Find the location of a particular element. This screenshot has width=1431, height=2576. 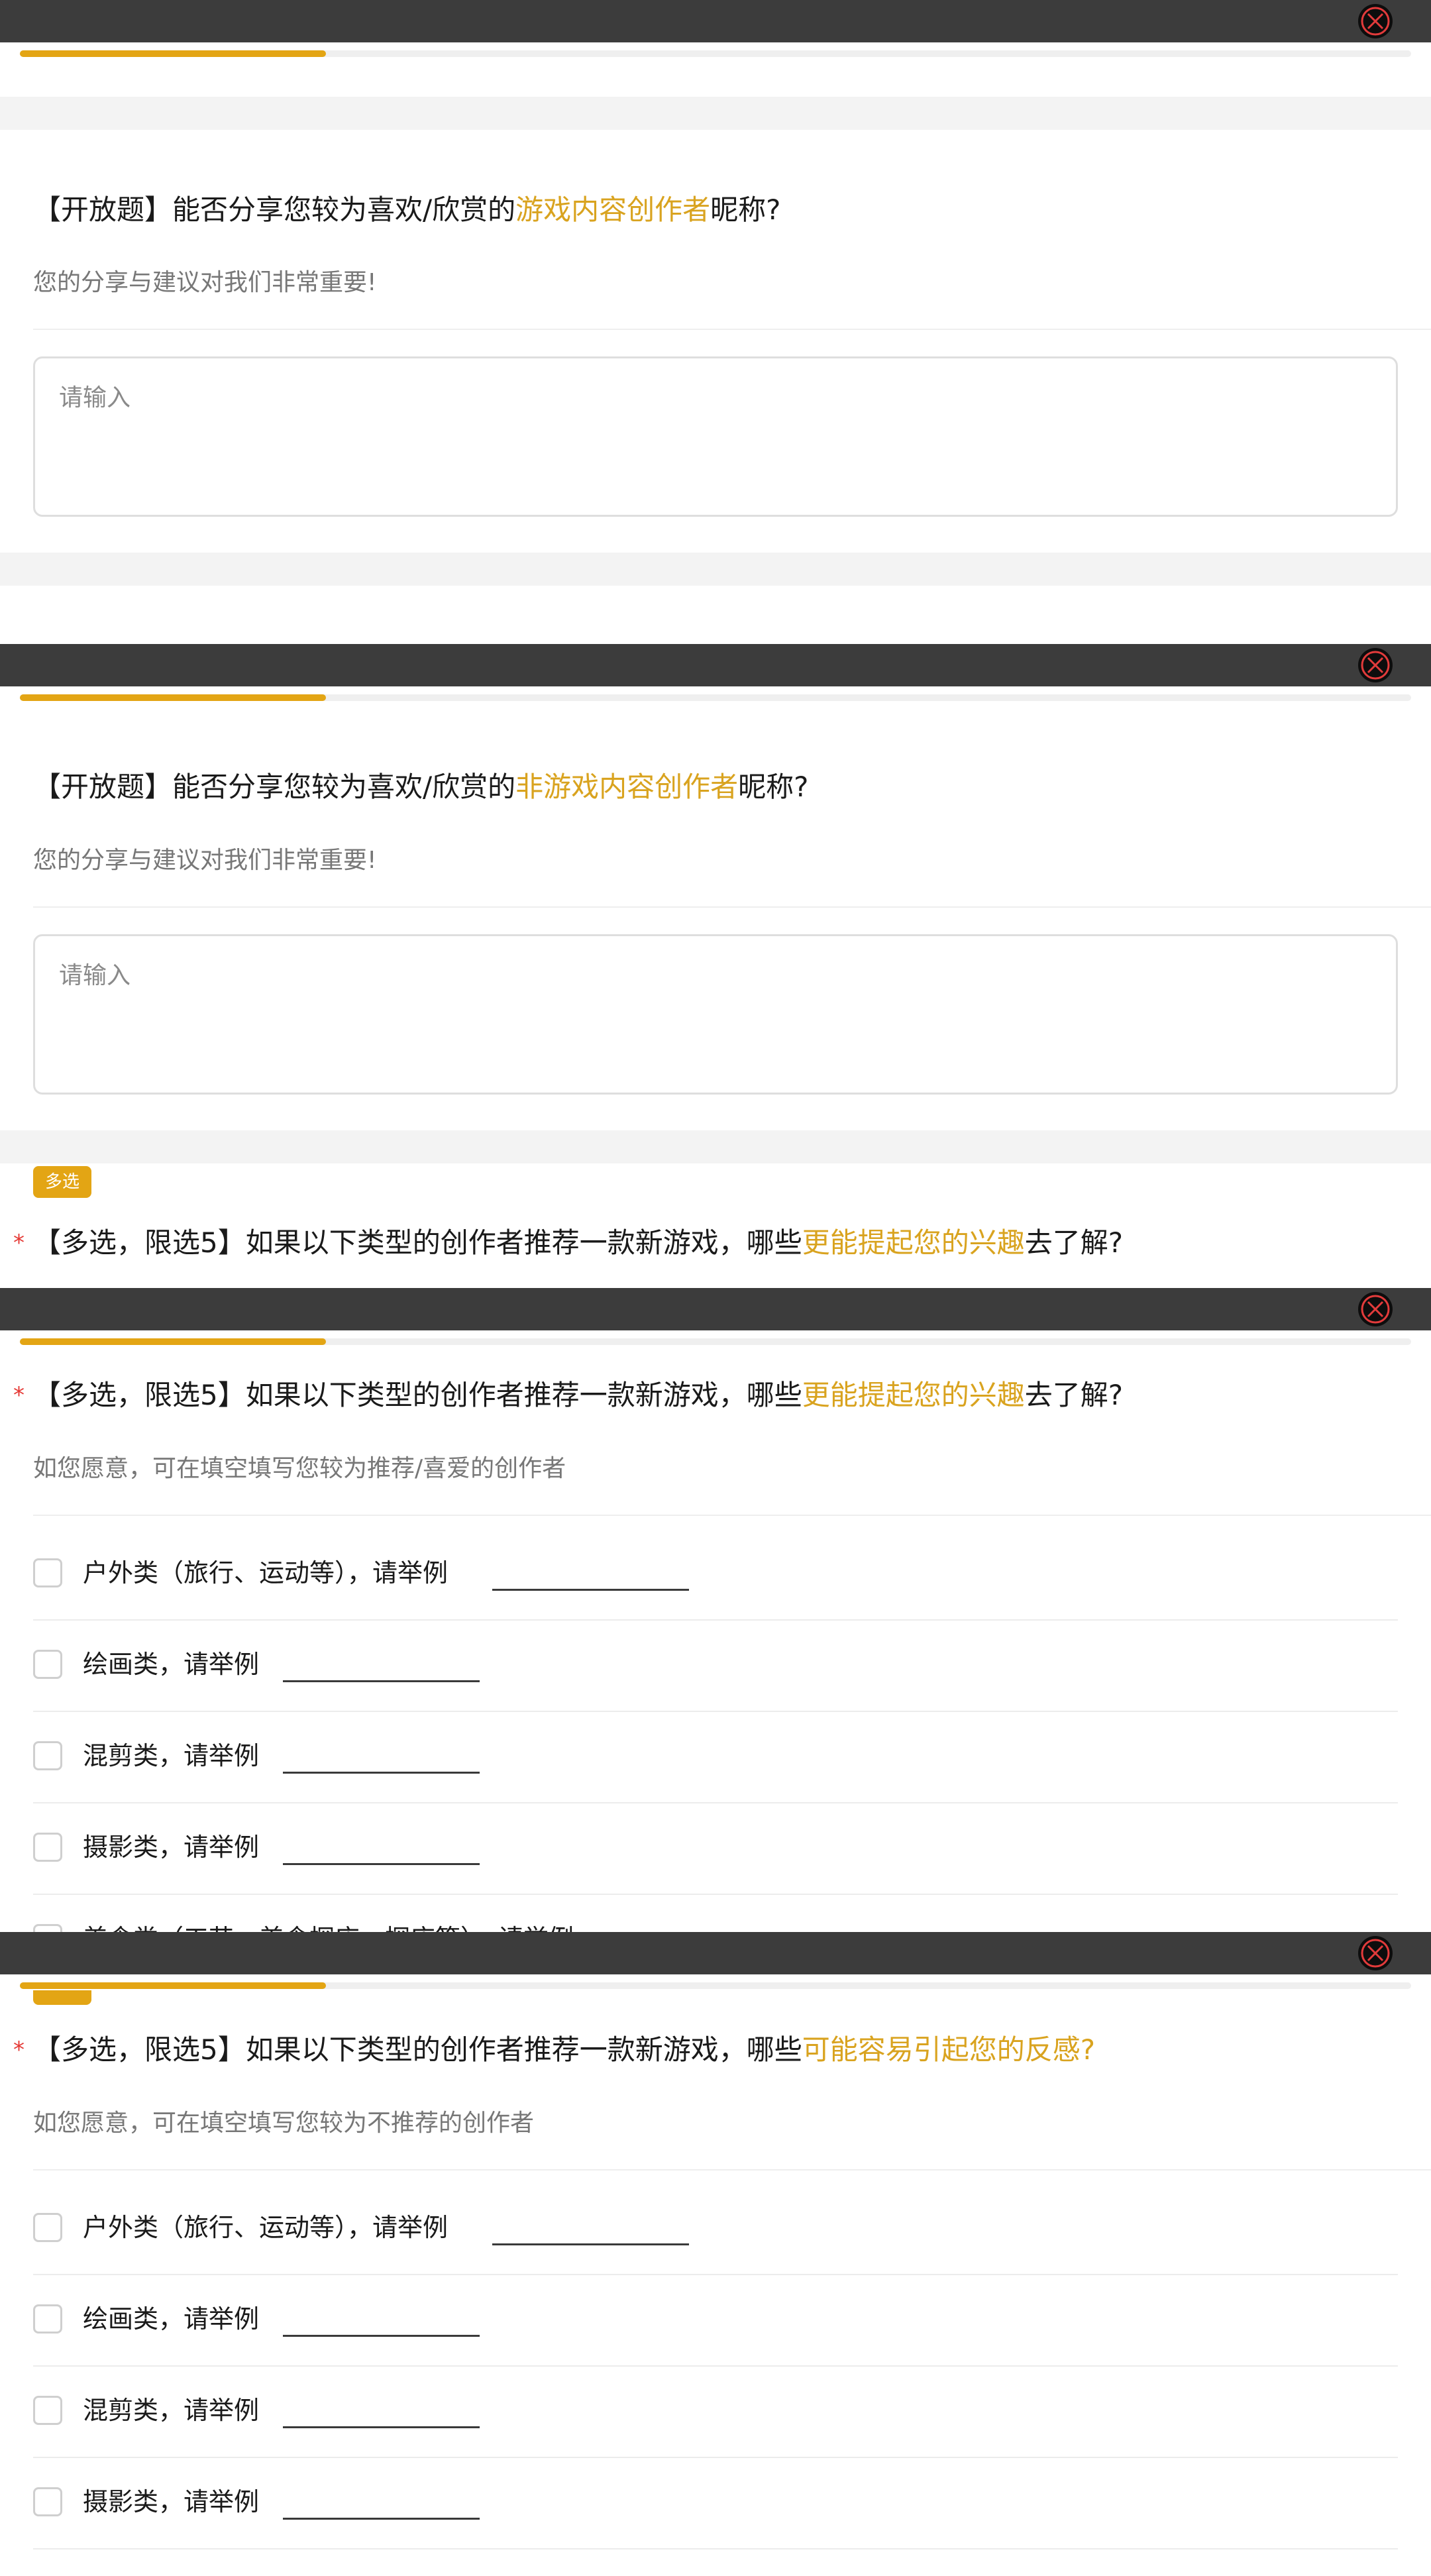

question-subtitle: 如您愿意，可在填空填写您较为不推荐的创作者 is located at coordinates (284, 2123).